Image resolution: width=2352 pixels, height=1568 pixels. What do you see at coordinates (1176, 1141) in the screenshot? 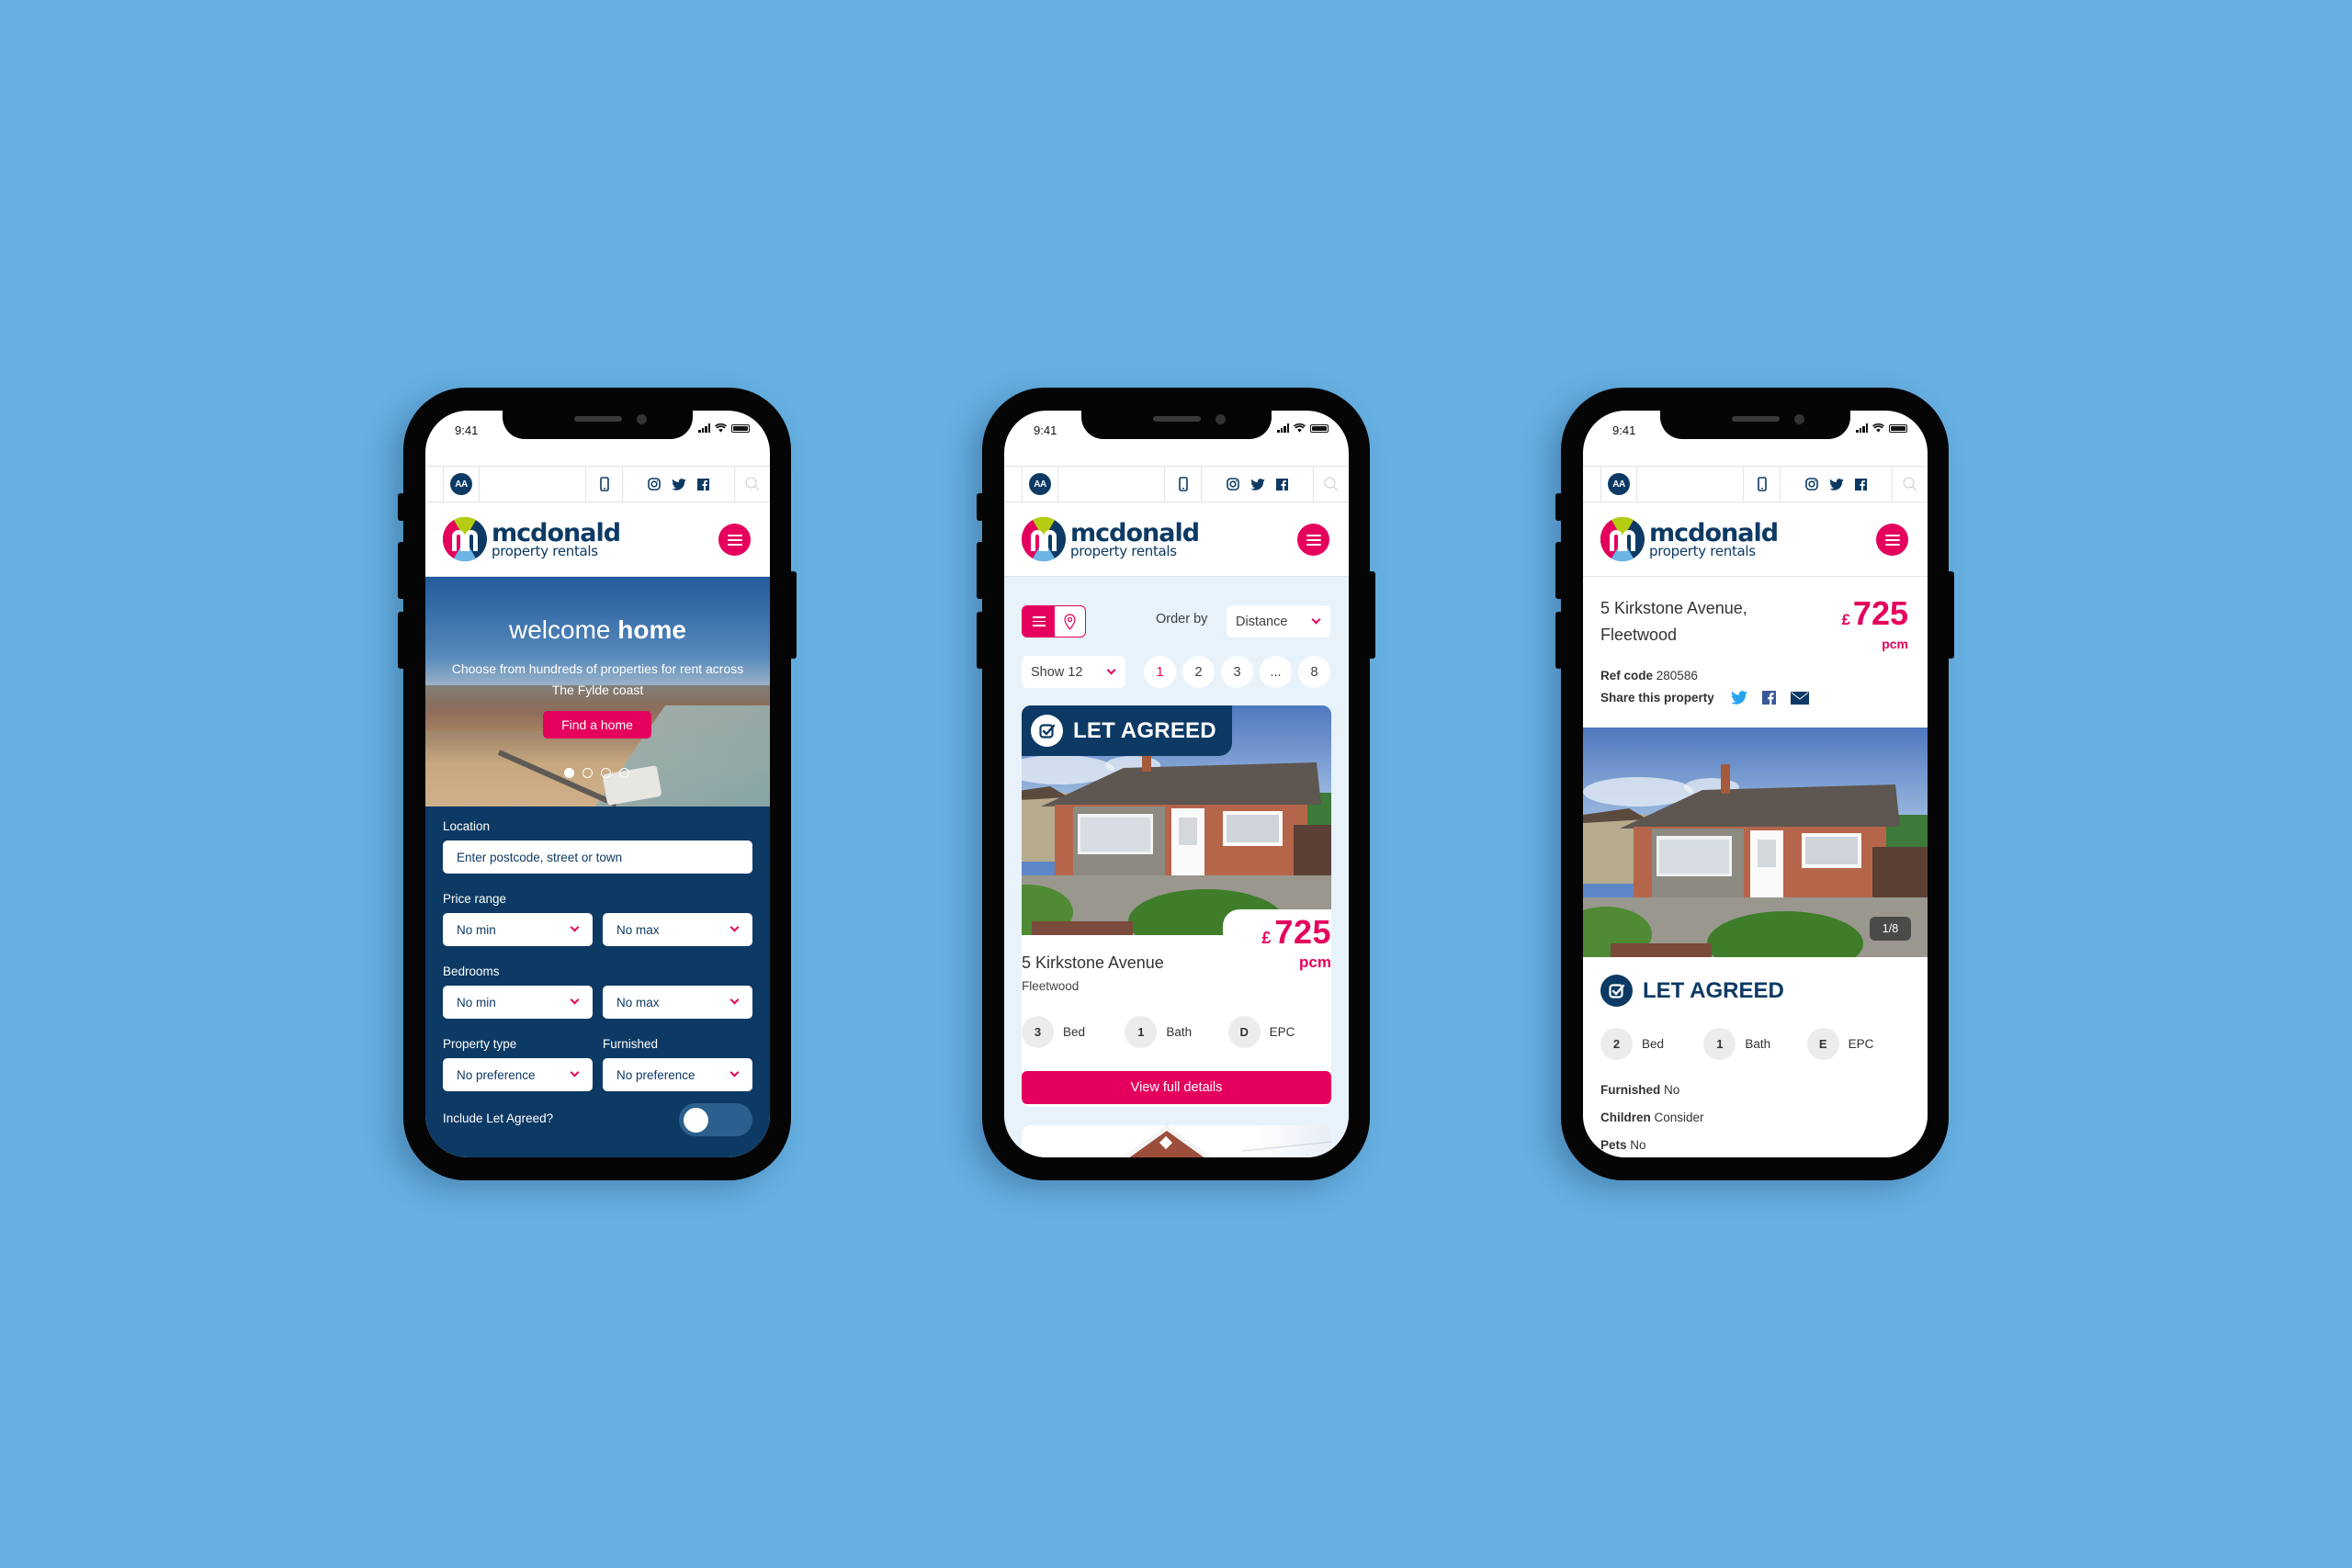
I see `property-card` at bounding box center [1176, 1141].